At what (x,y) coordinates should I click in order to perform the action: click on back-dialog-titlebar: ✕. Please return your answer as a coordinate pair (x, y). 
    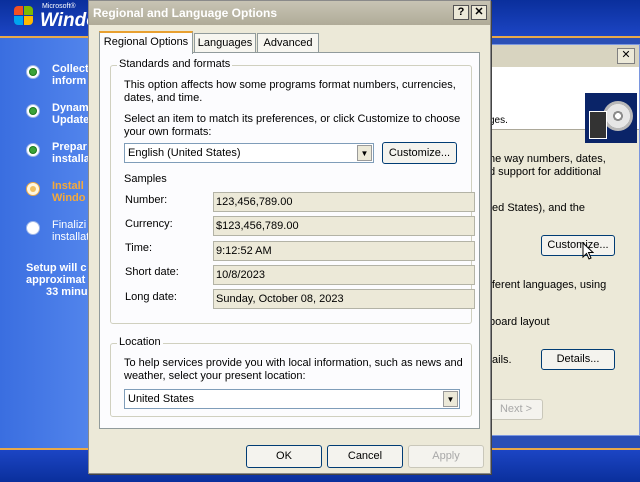
    Looking at the image, I should click on (564, 56).